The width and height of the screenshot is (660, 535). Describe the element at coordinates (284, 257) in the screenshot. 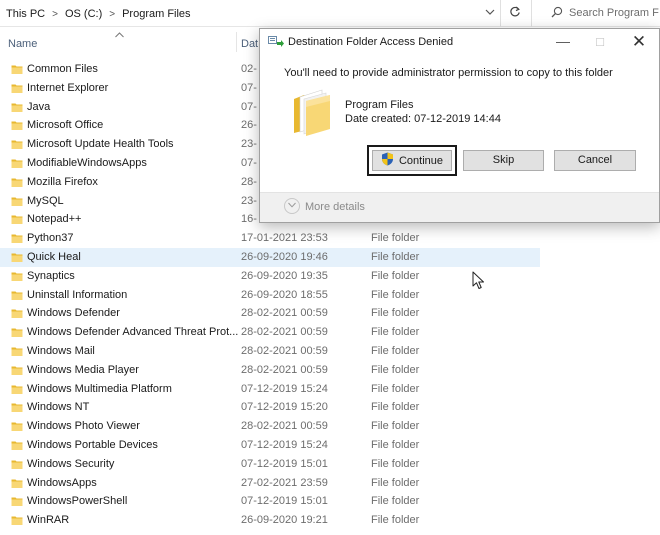

I see `file-date-modified: 26-09-2020 19:46` at that location.